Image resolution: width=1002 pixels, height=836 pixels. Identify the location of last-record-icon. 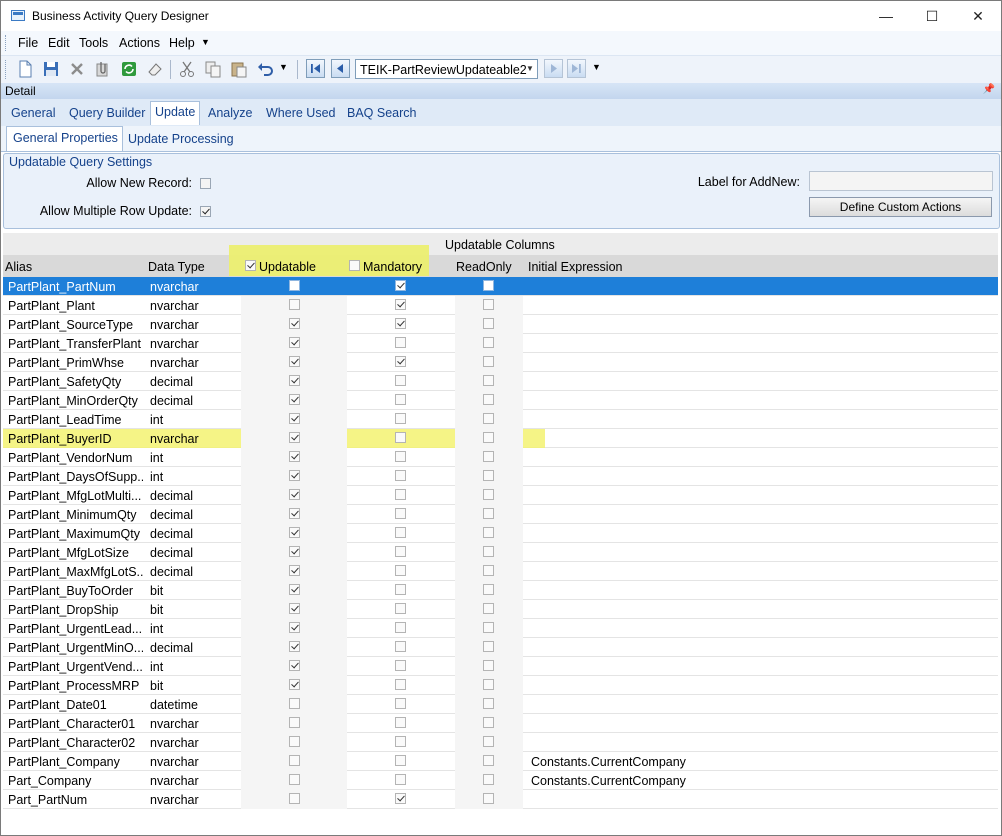
(576, 68).